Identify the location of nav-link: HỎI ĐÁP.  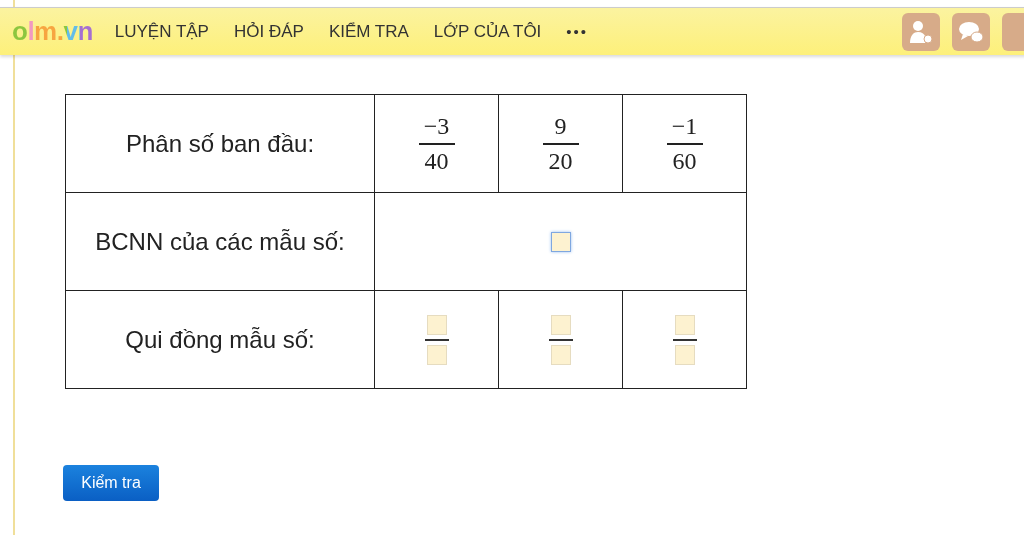
(268, 31).